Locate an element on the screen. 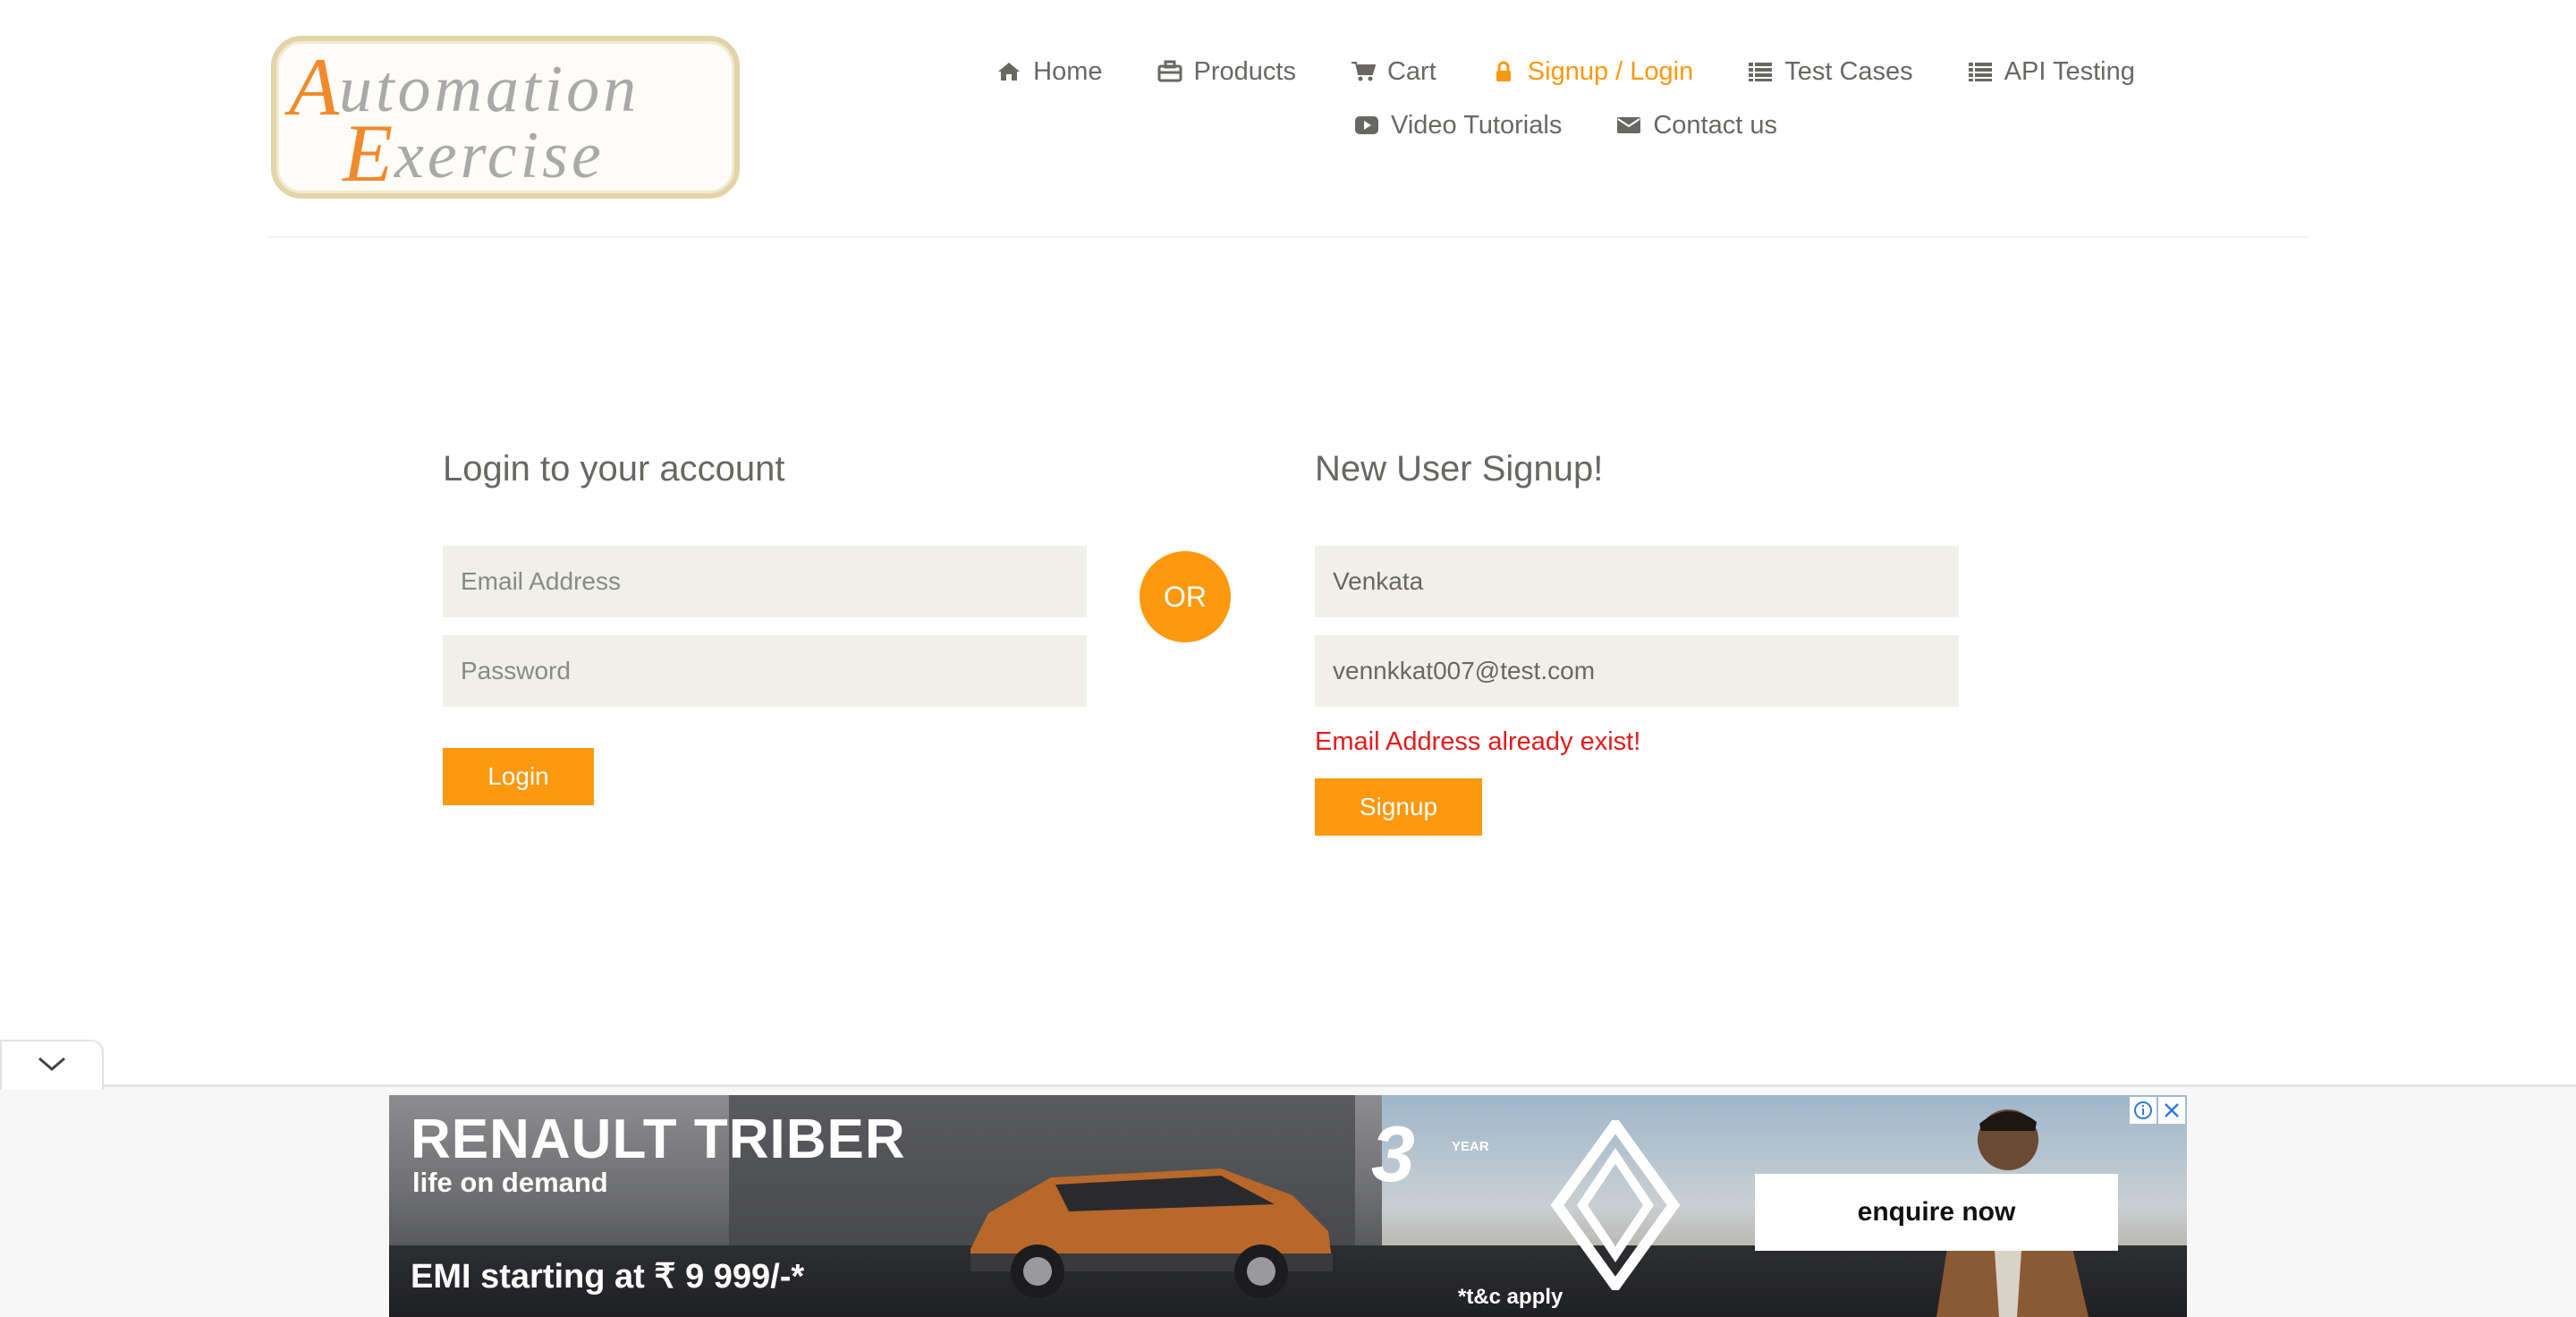 The width and height of the screenshot is (2576, 1317). or-divider: OR is located at coordinates (1185, 597).